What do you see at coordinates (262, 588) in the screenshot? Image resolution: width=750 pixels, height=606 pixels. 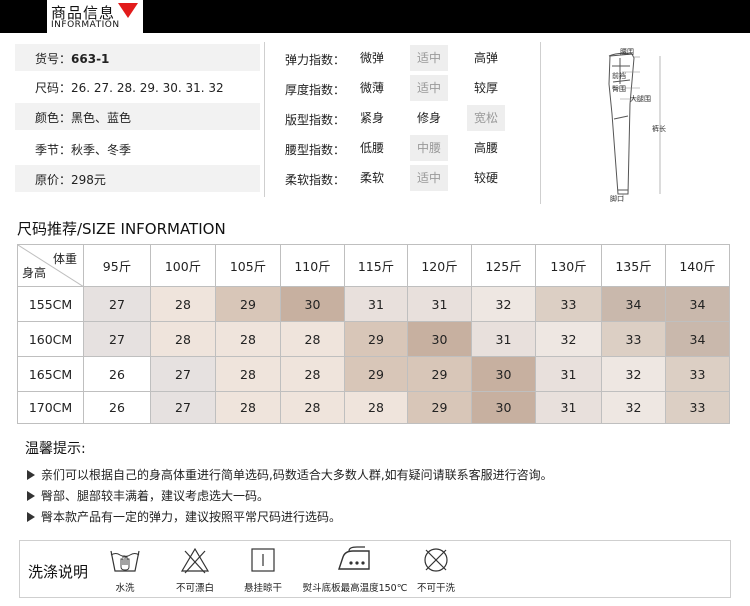 I see `wash-label: 悬挂晾干` at bounding box center [262, 588].